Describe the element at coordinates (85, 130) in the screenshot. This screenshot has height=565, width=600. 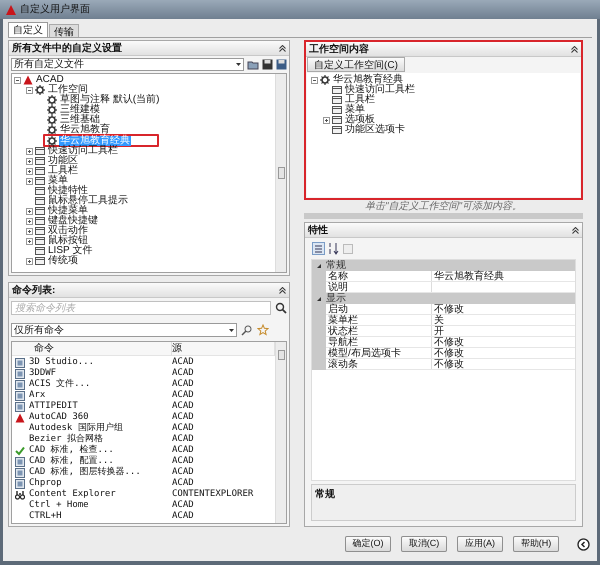
I see `tree-item: 华云旭教育` at that location.